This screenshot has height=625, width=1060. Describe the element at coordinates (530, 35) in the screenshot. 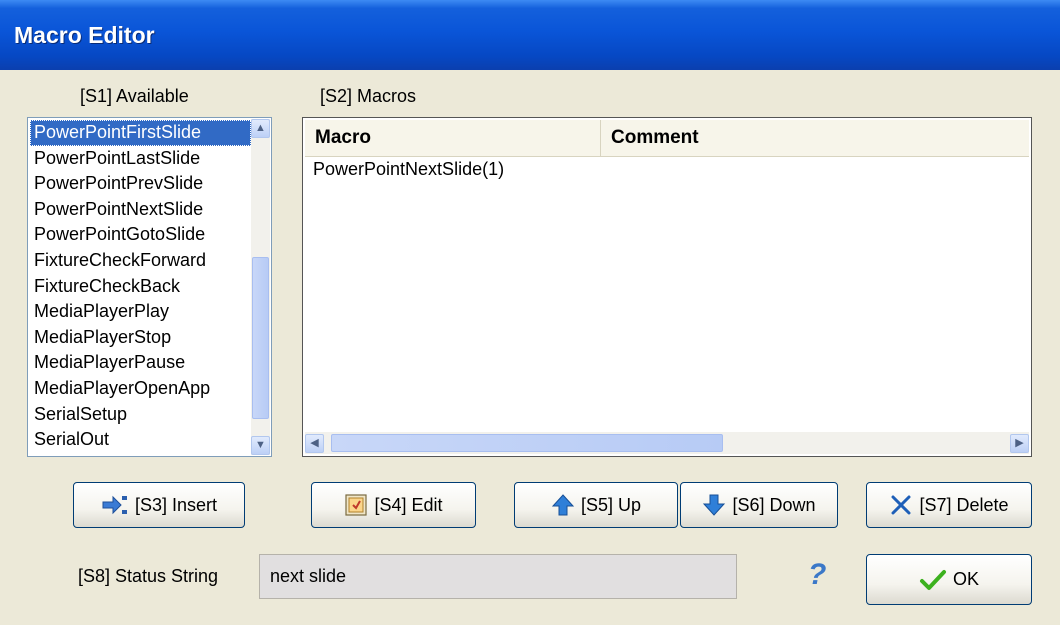

I see `title-bar: Macro Editor` at that location.